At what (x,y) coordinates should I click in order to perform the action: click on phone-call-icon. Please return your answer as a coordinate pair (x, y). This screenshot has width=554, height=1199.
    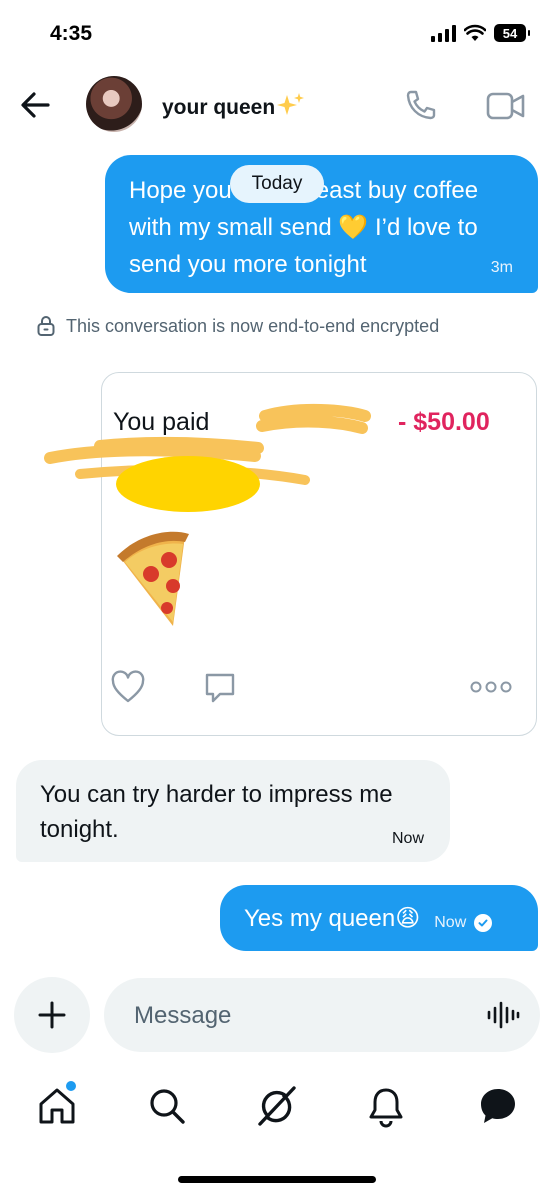
    Looking at the image, I should click on (421, 105).